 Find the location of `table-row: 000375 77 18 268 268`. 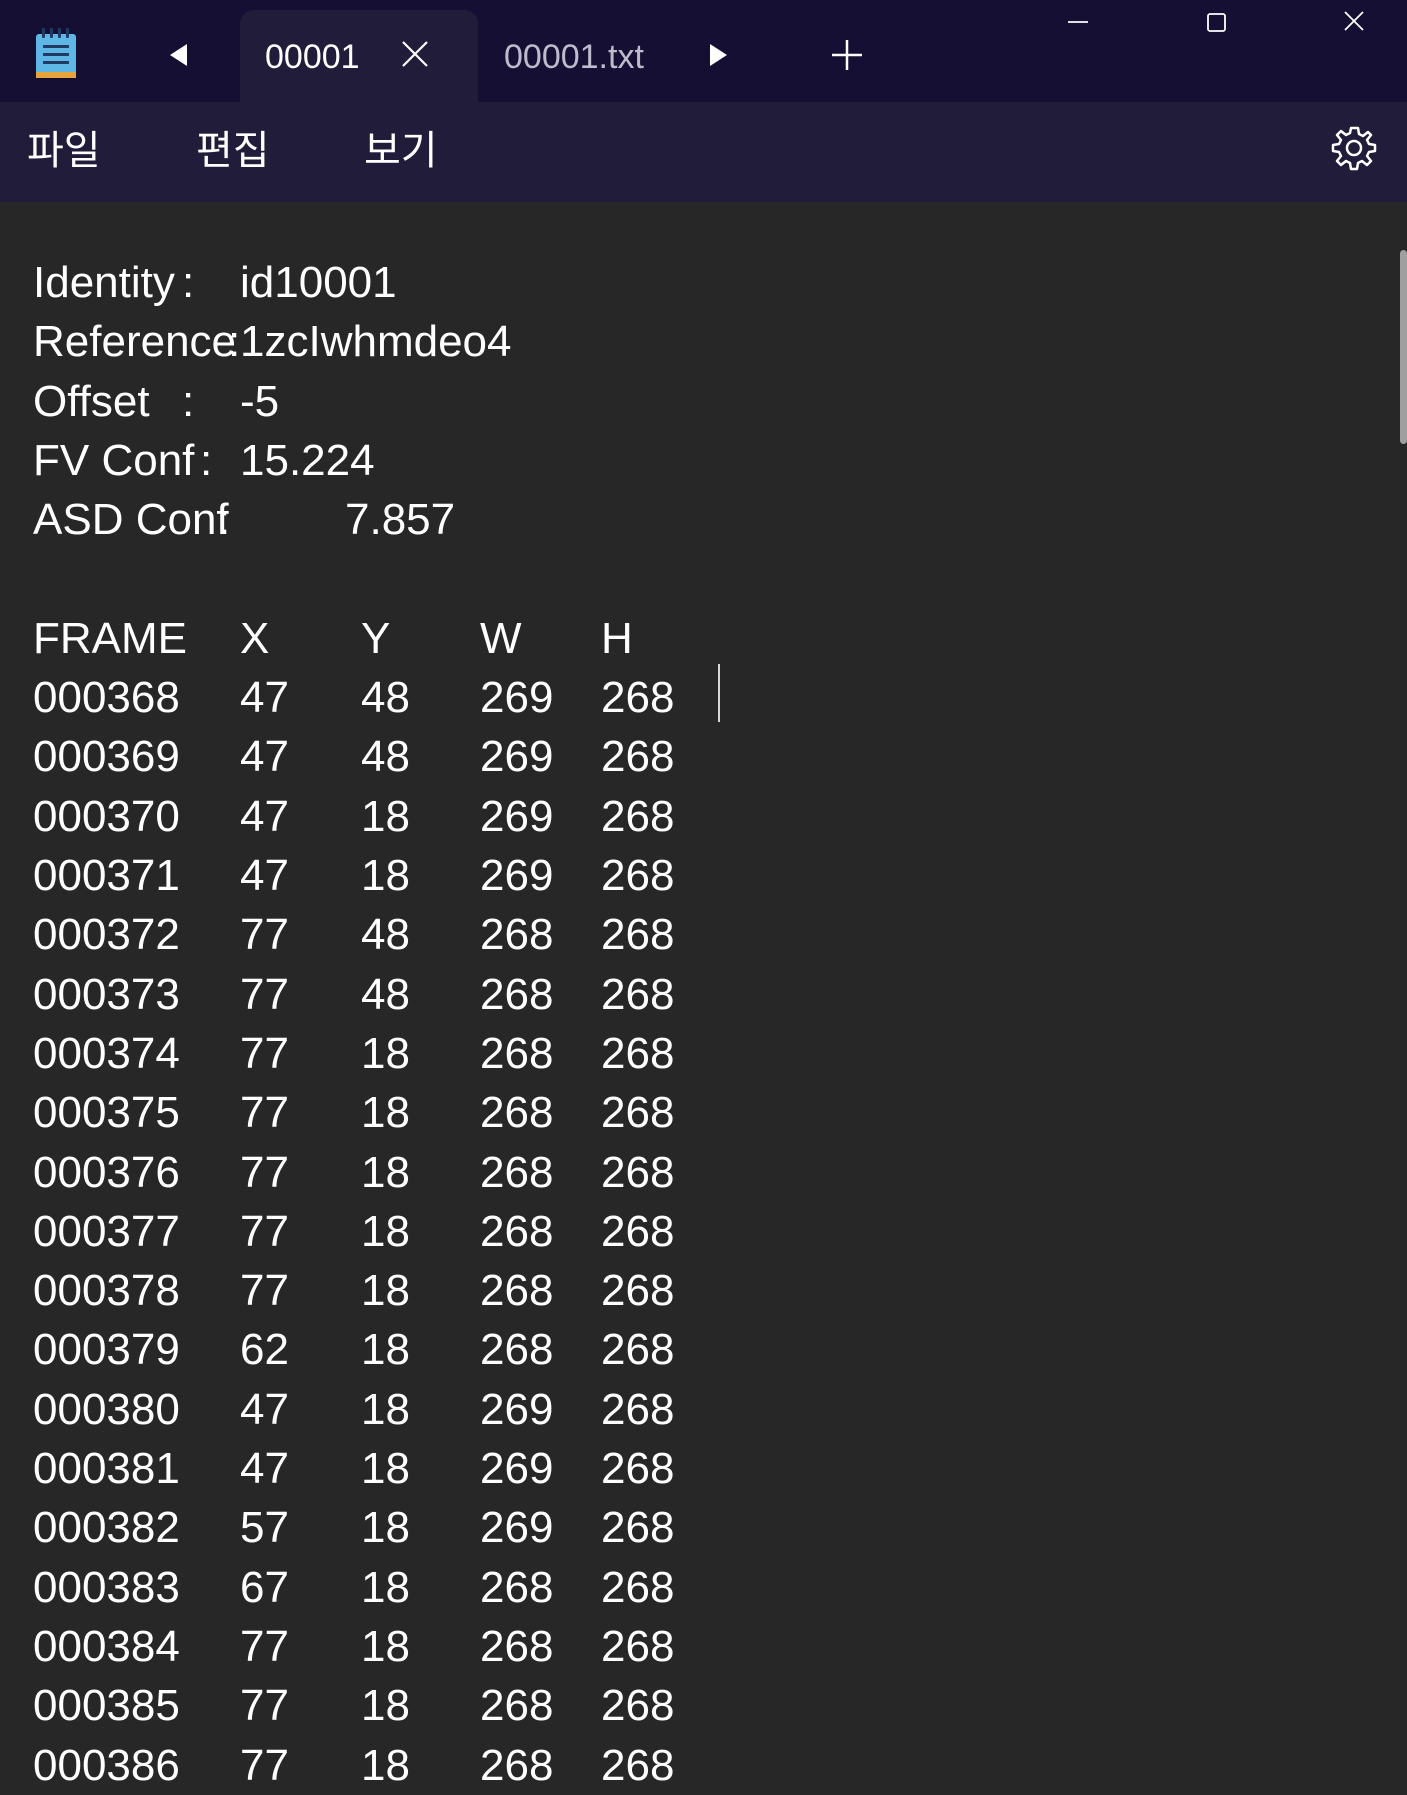

table-row: 000375 77 18 268 268 is located at coordinates (383, 1112).